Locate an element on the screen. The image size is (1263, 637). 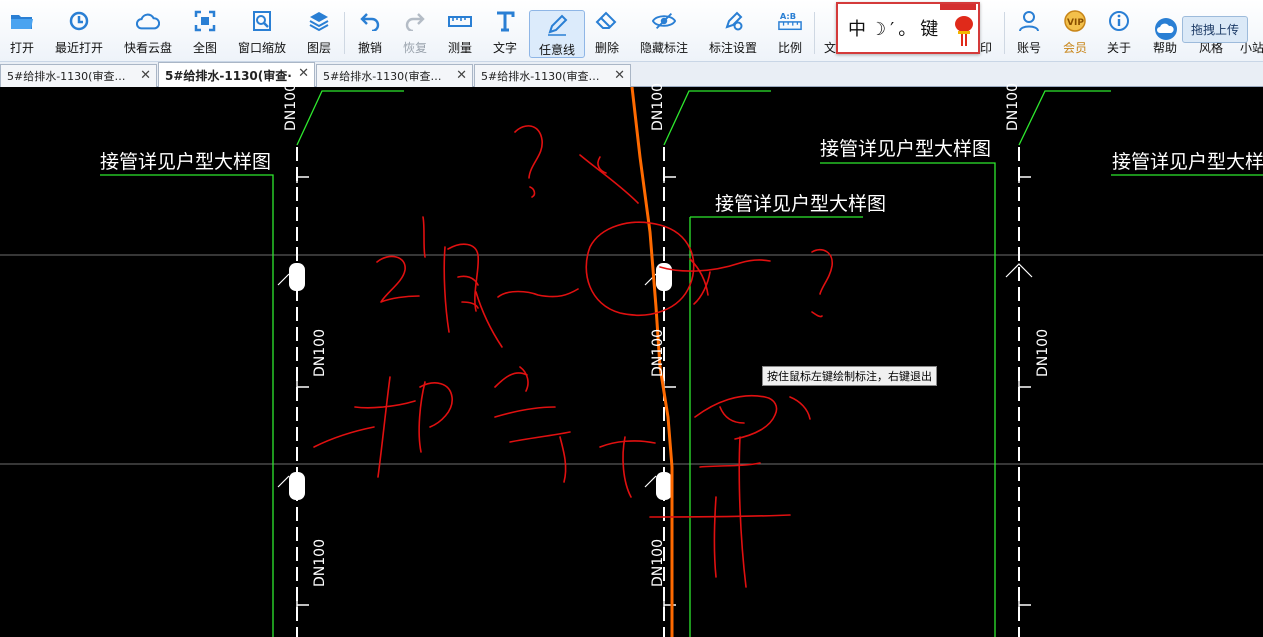
undo-icon is located at coordinates (370, 21).